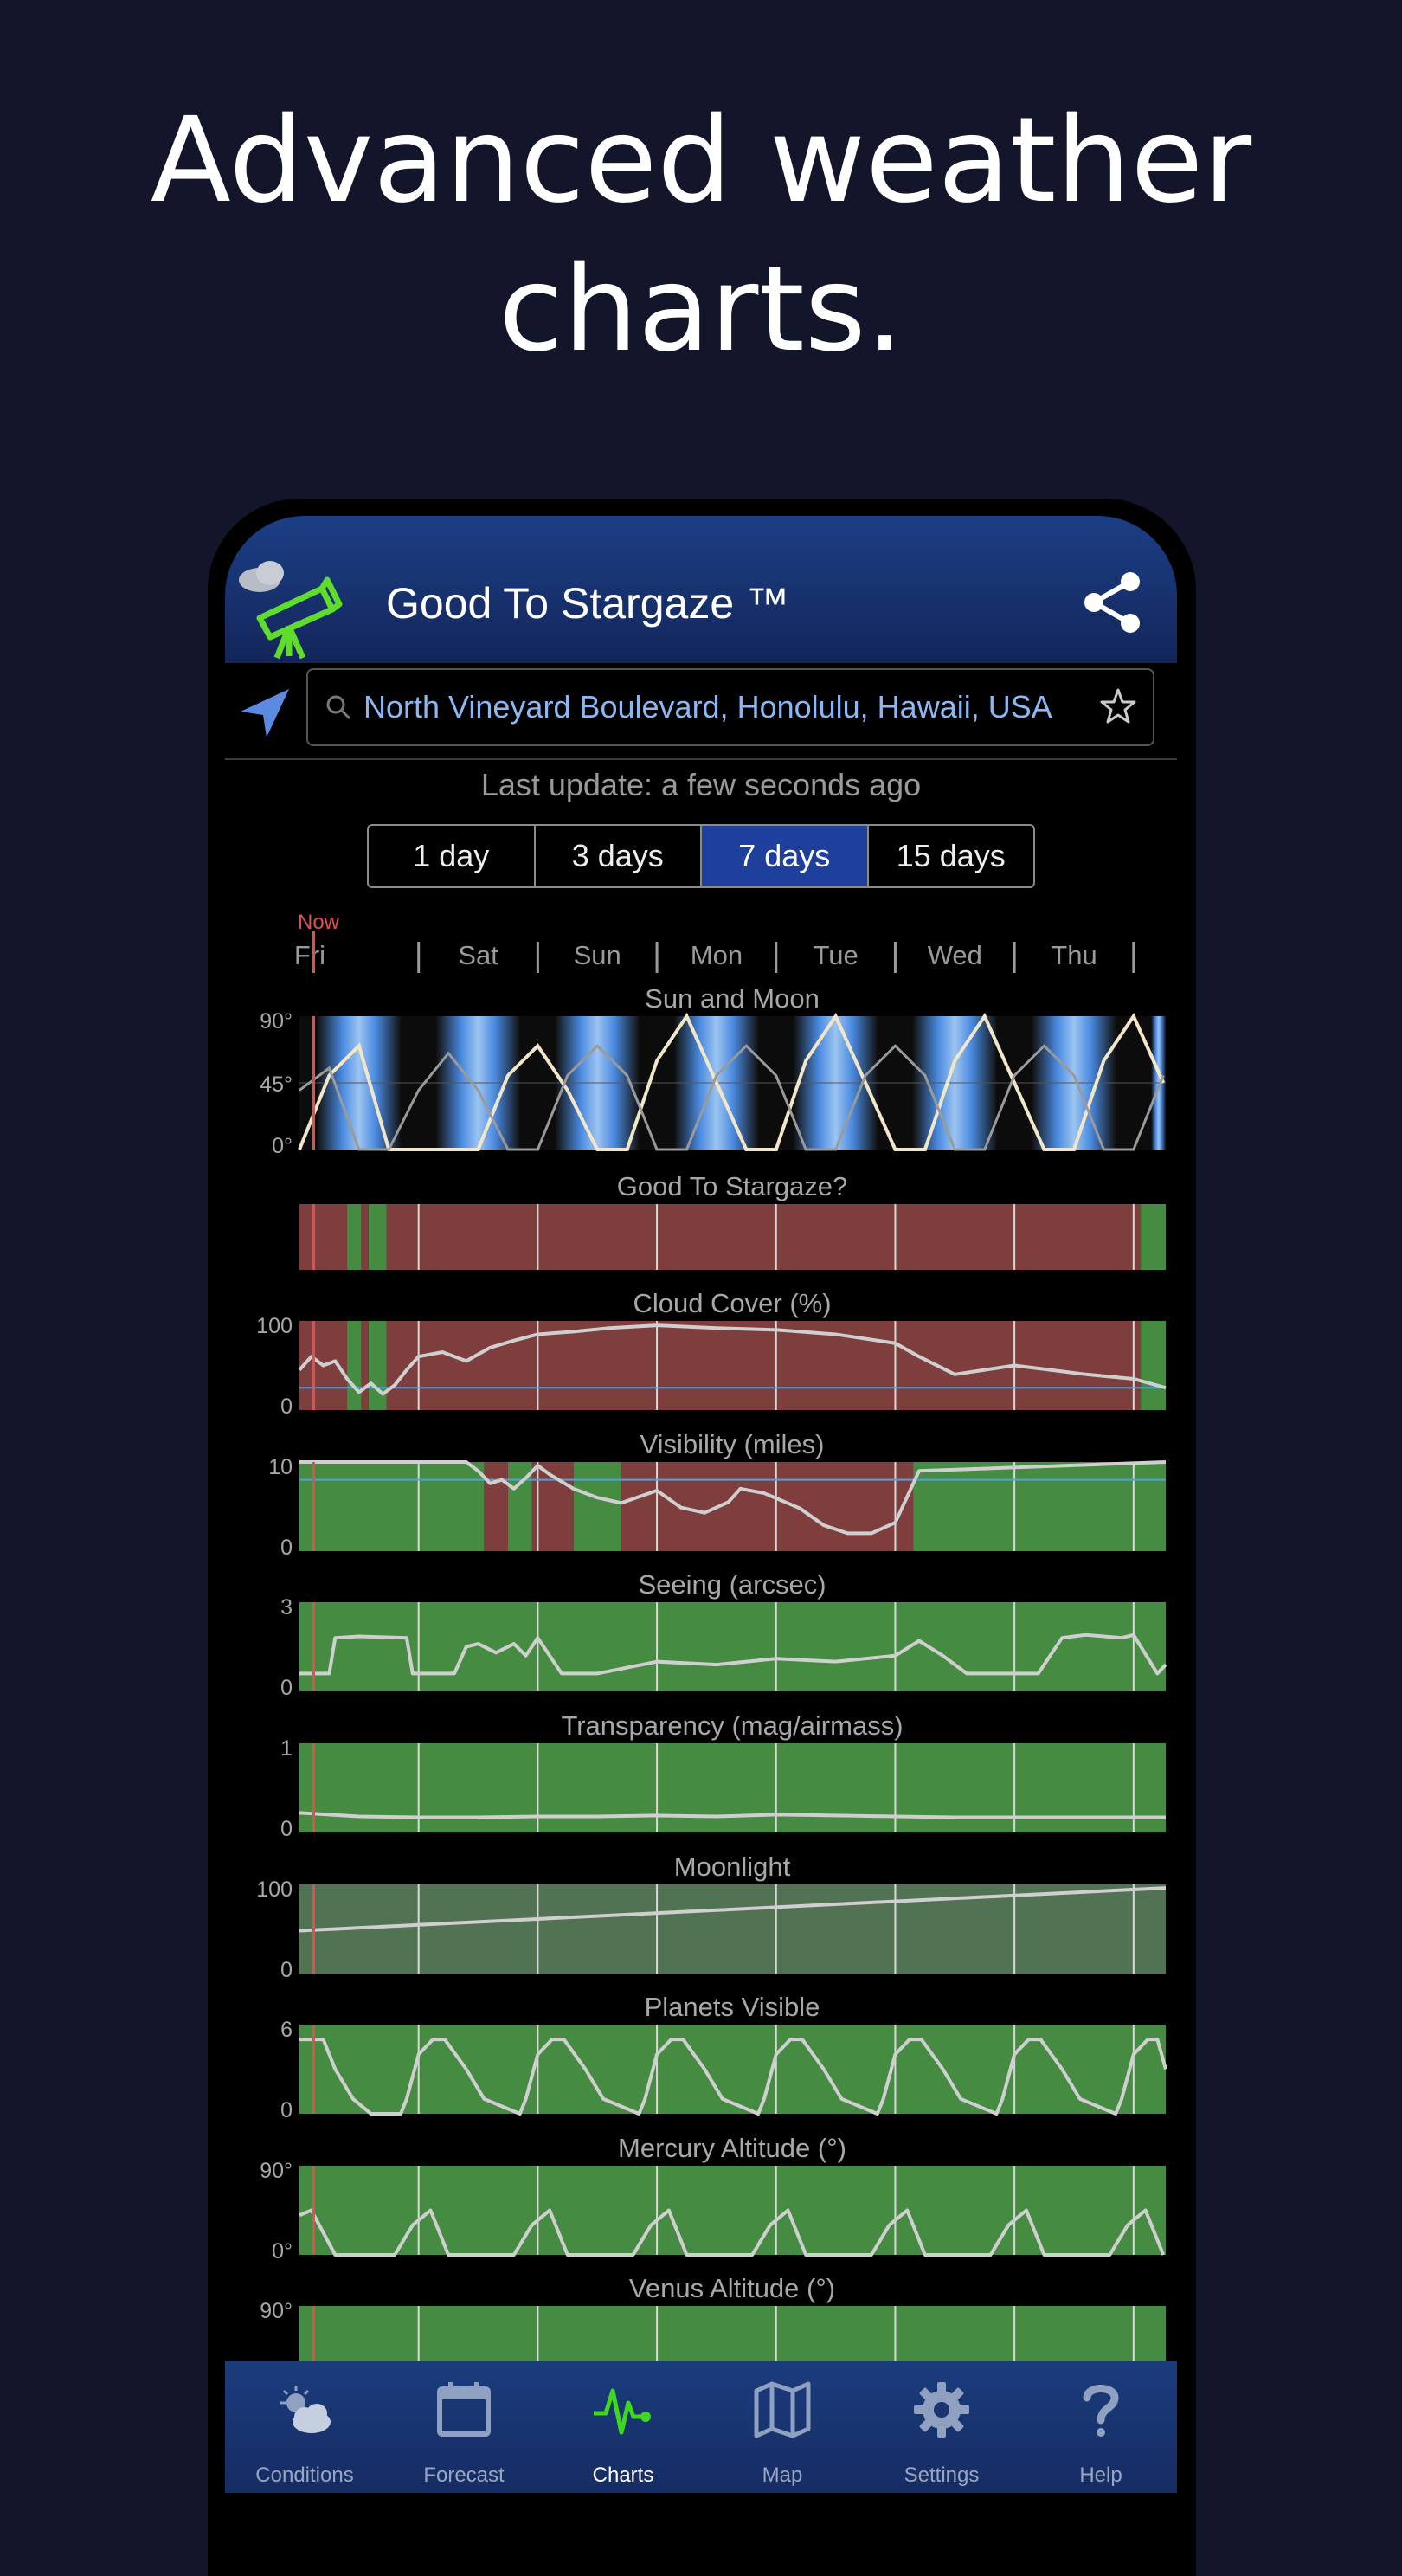 This screenshot has width=1402, height=2576. Describe the element at coordinates (732, 1186) in the screenshot. I see `chart-title: Good To Stargaze?` at that location.